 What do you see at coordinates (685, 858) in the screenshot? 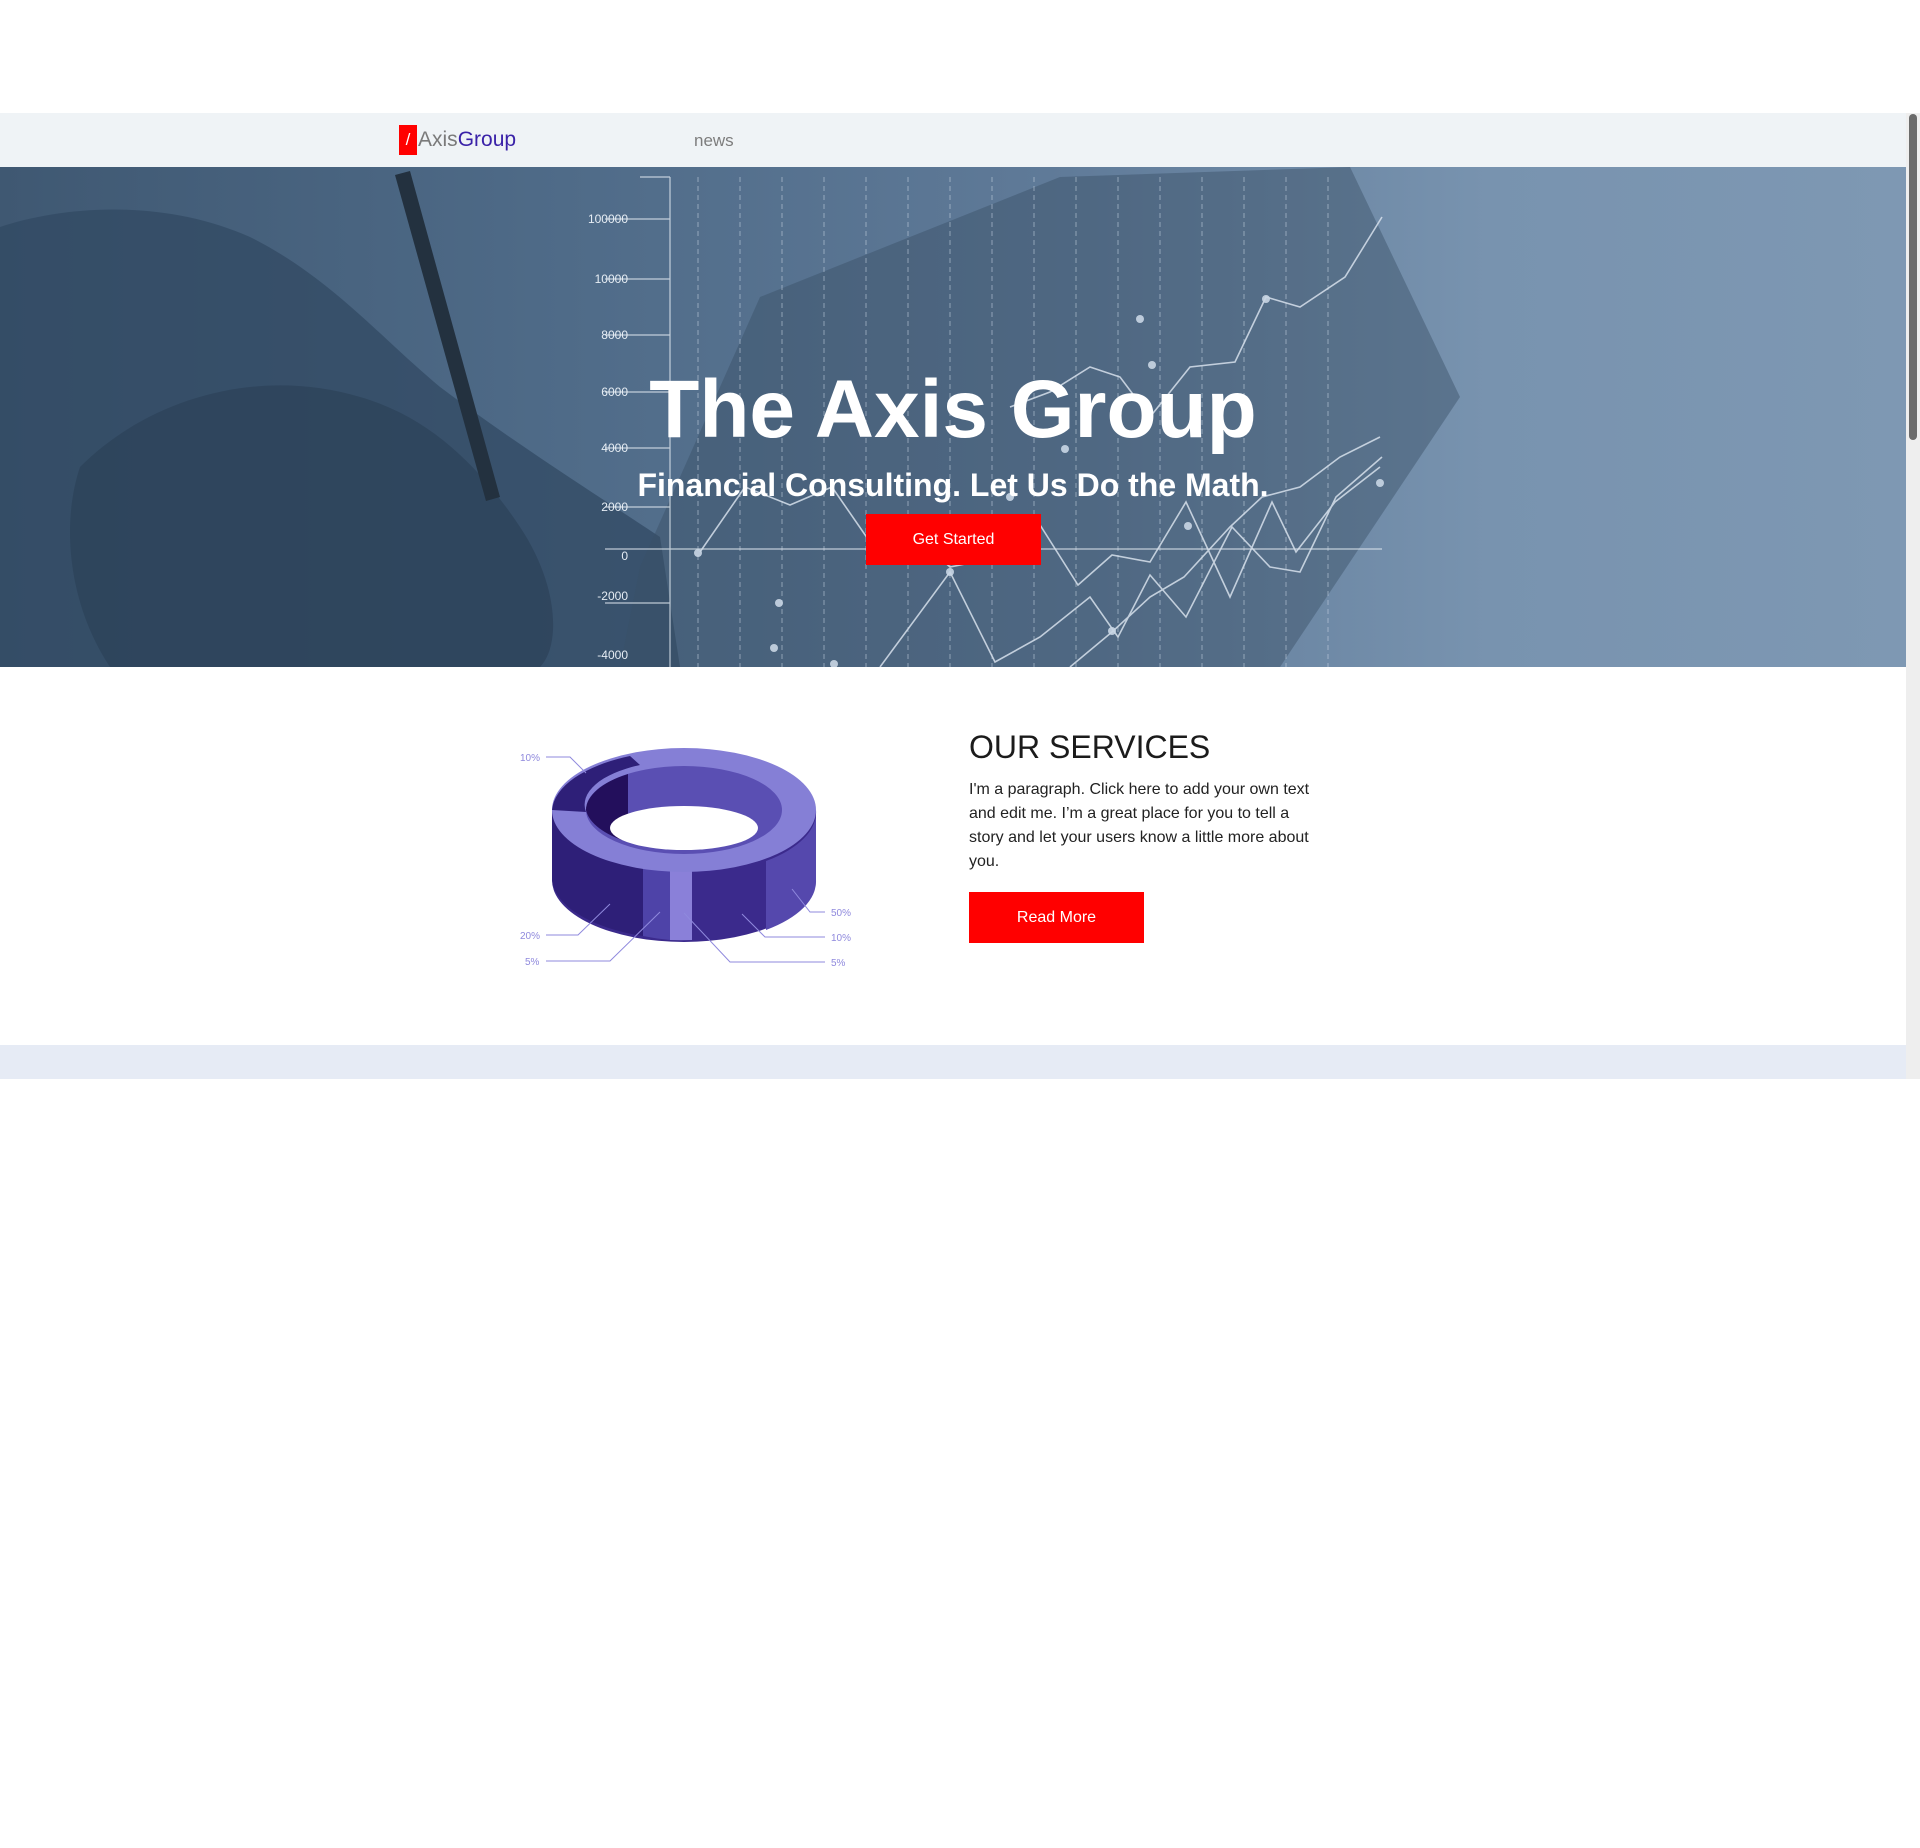
I see `services-ring-chart-image: 10% 20% 5% 50% 10% 5%` at bounding box center [685, 858].